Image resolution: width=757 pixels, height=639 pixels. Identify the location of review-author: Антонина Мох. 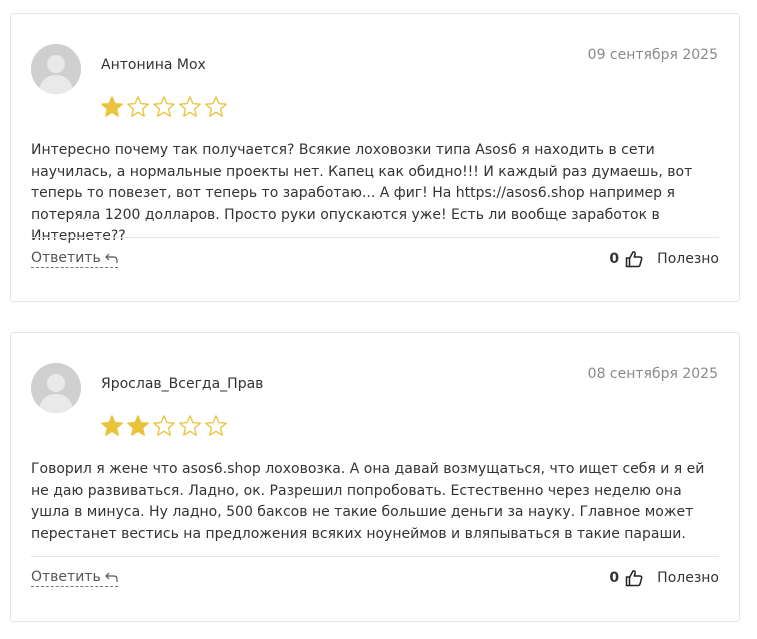
(153, 65).